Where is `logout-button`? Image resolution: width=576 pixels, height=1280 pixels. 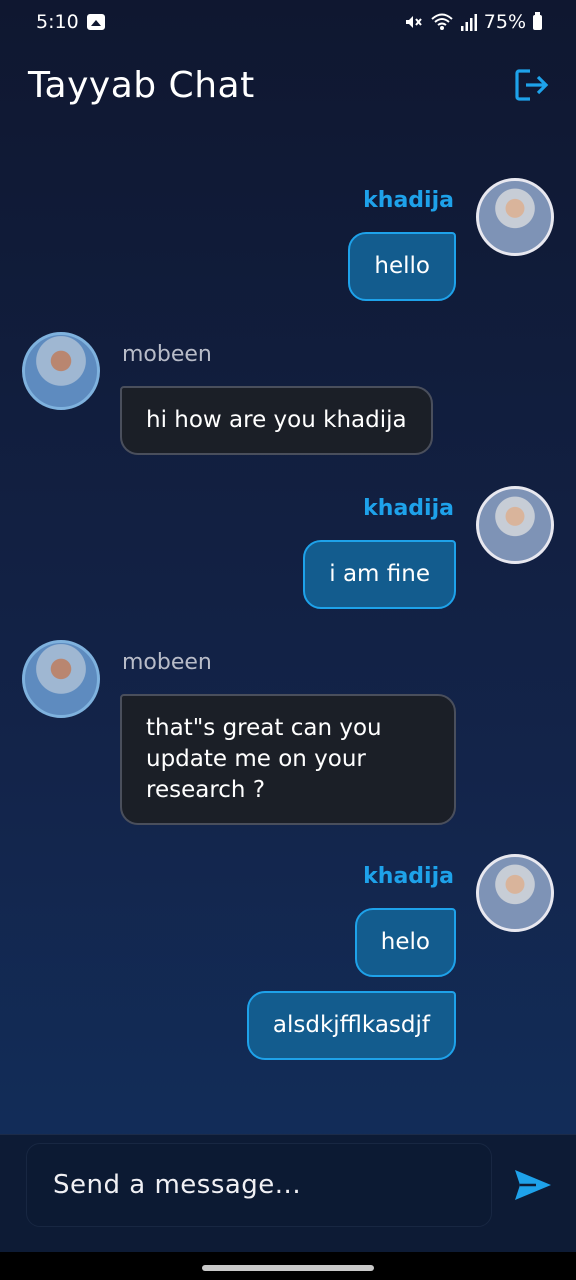 logout-button is located at coordinates (532, 85).